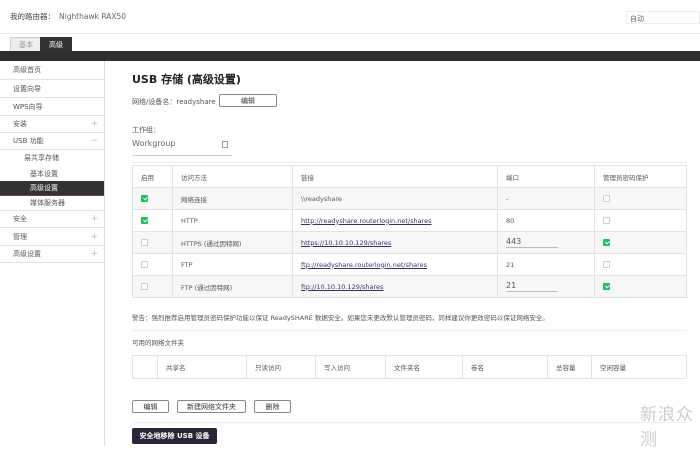 The height and width of the screenshot is (450, 700). I want to click on sidebar-item-setup-wizard: 设置向导, so click(52, 89).